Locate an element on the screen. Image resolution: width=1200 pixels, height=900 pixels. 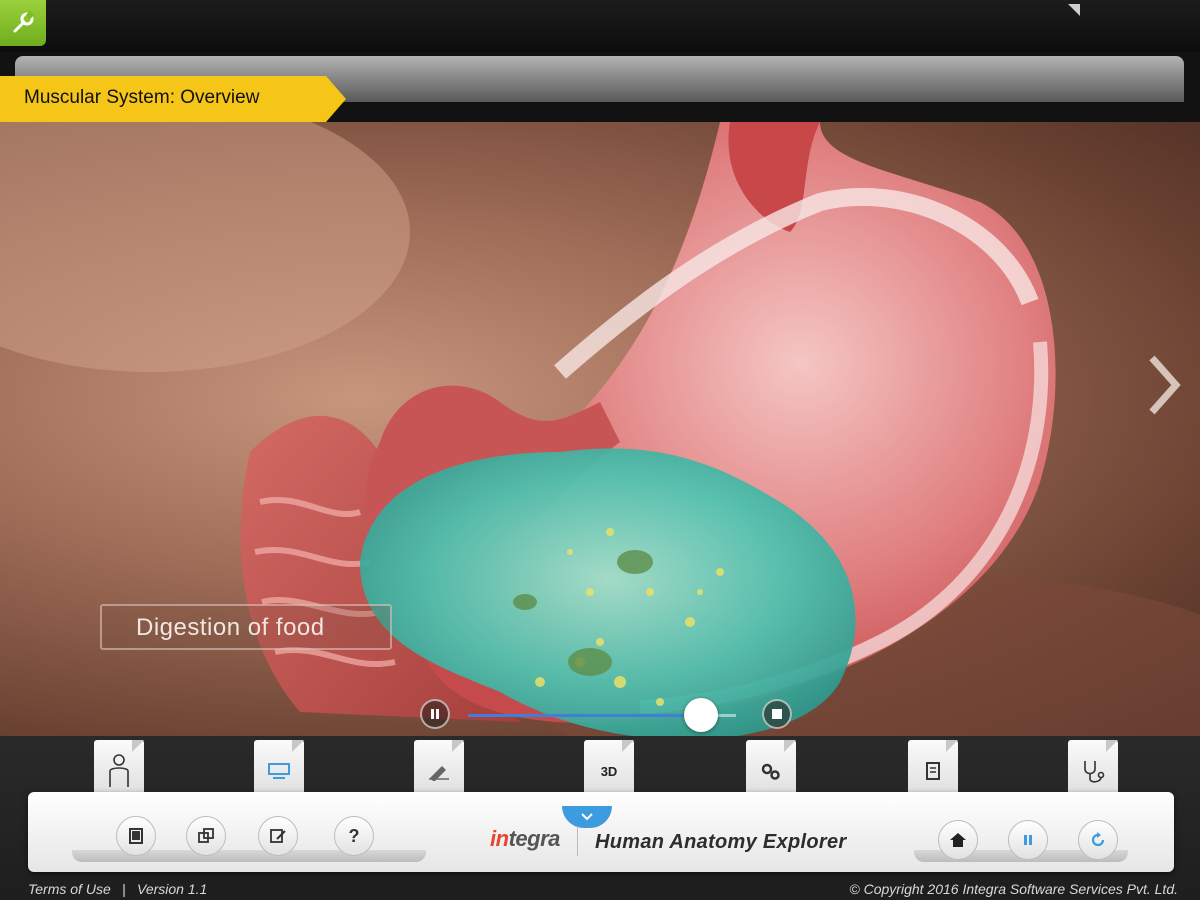
stethoscope-icon is located at coordinates (1094, 772).